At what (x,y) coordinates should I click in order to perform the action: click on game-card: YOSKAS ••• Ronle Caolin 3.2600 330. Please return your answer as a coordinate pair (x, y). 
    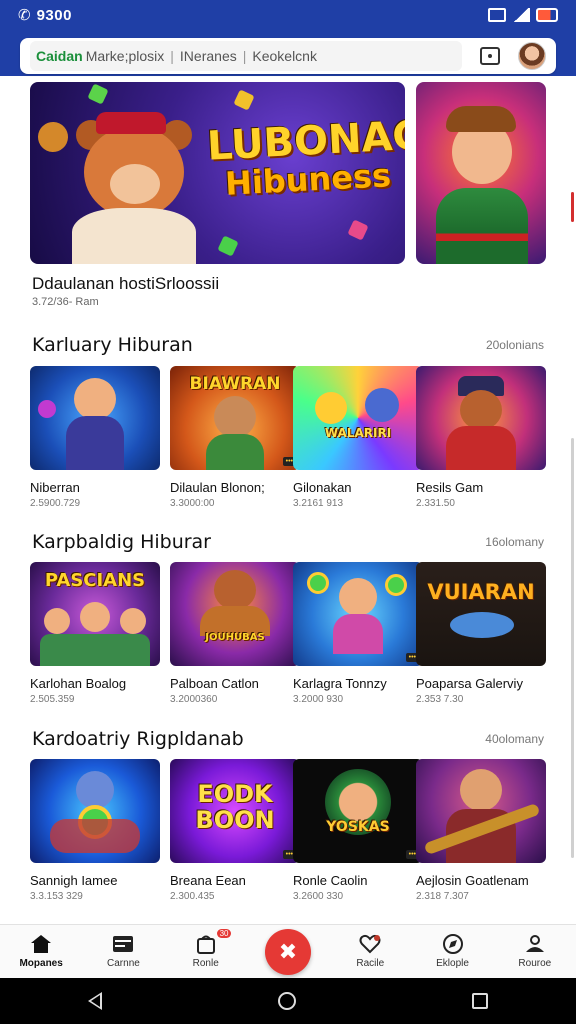
    Looking at the image, I should click on (358, 830).